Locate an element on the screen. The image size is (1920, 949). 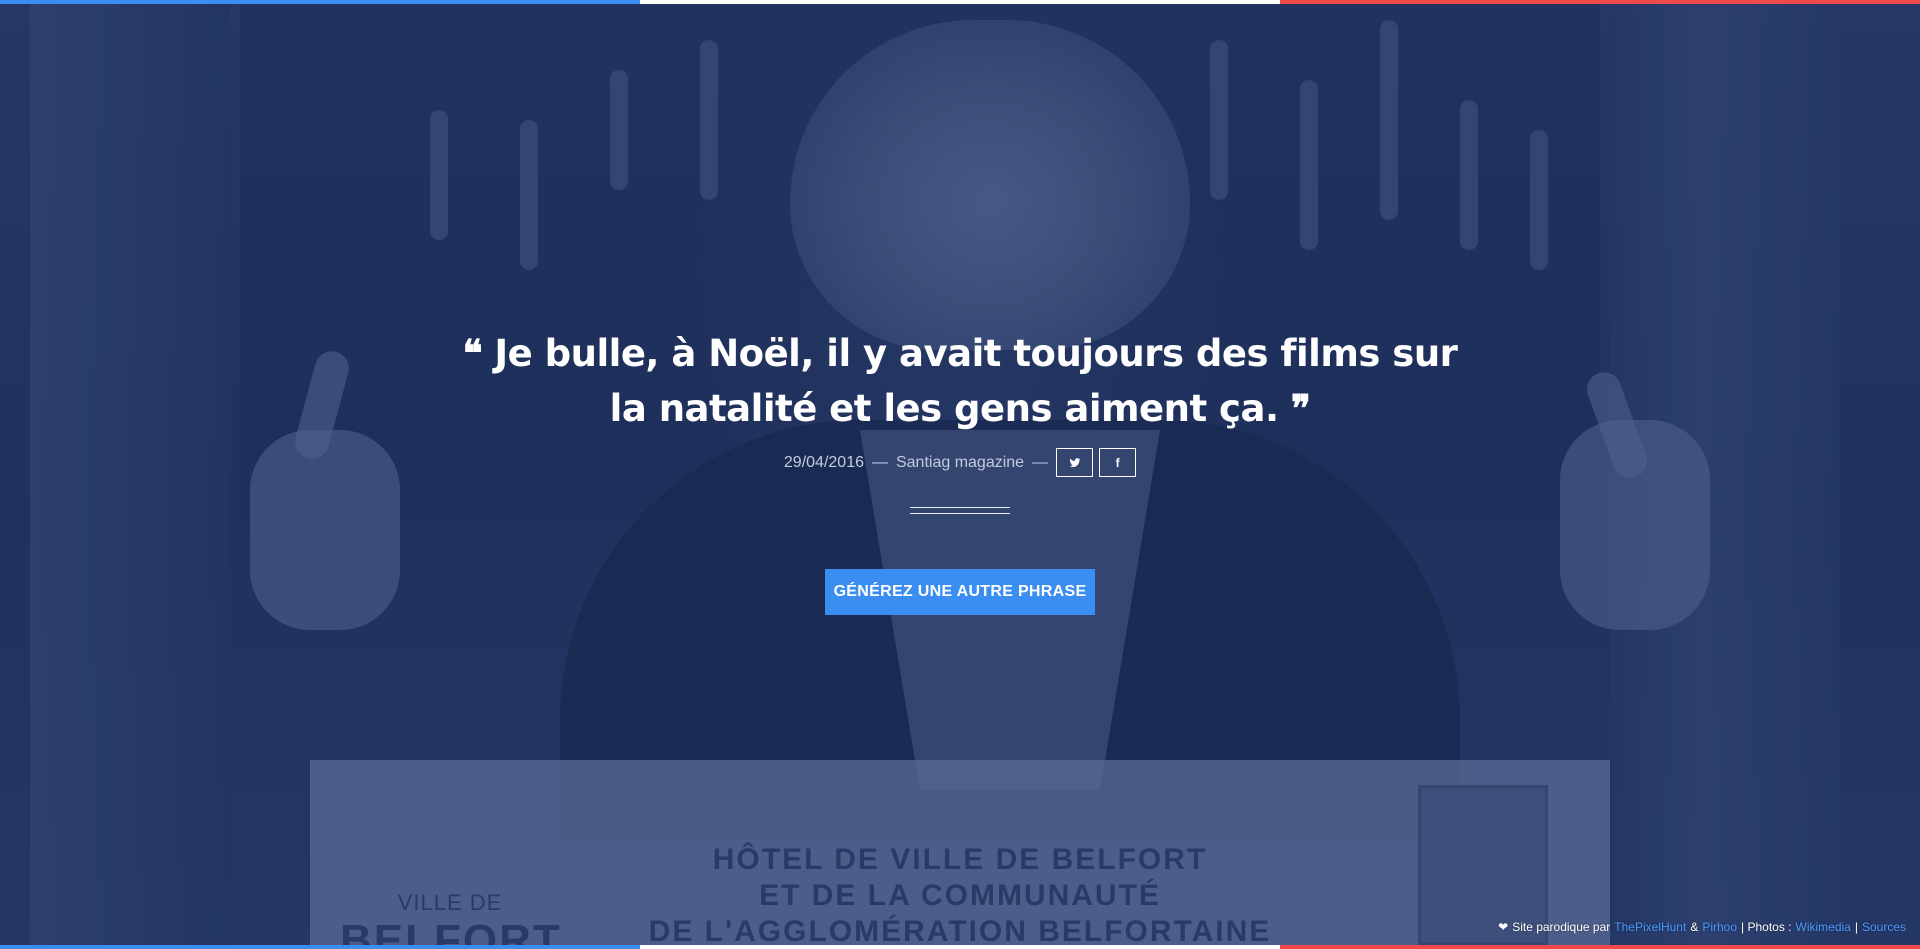
quote-close-mark: ❞ is located at coordinates (1300, 408).